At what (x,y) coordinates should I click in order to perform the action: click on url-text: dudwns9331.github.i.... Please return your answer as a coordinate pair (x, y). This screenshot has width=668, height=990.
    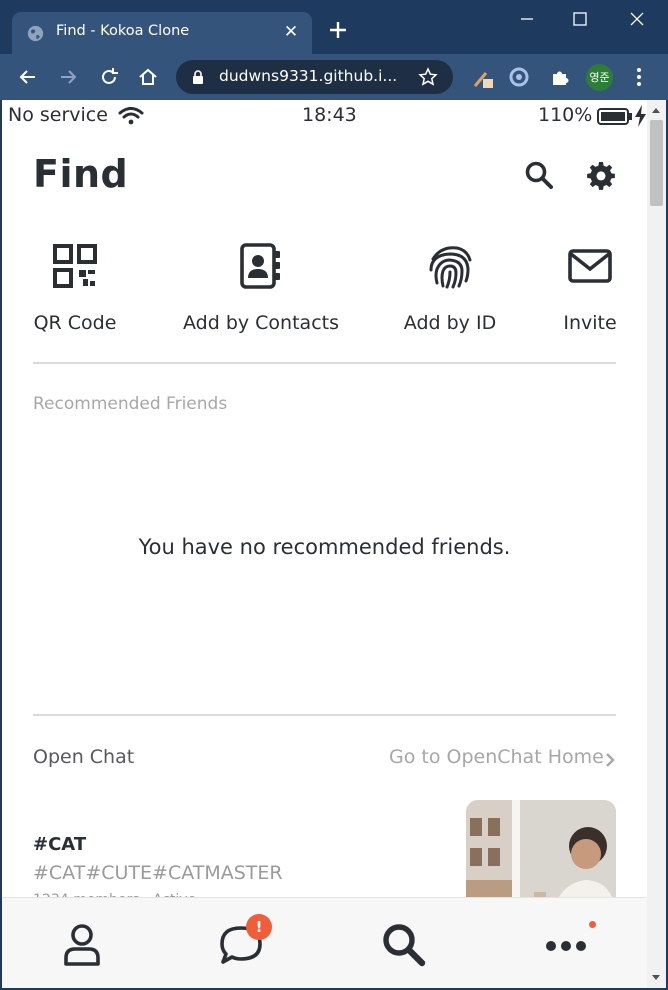
    Looking at the image, I should click on (308, 76).